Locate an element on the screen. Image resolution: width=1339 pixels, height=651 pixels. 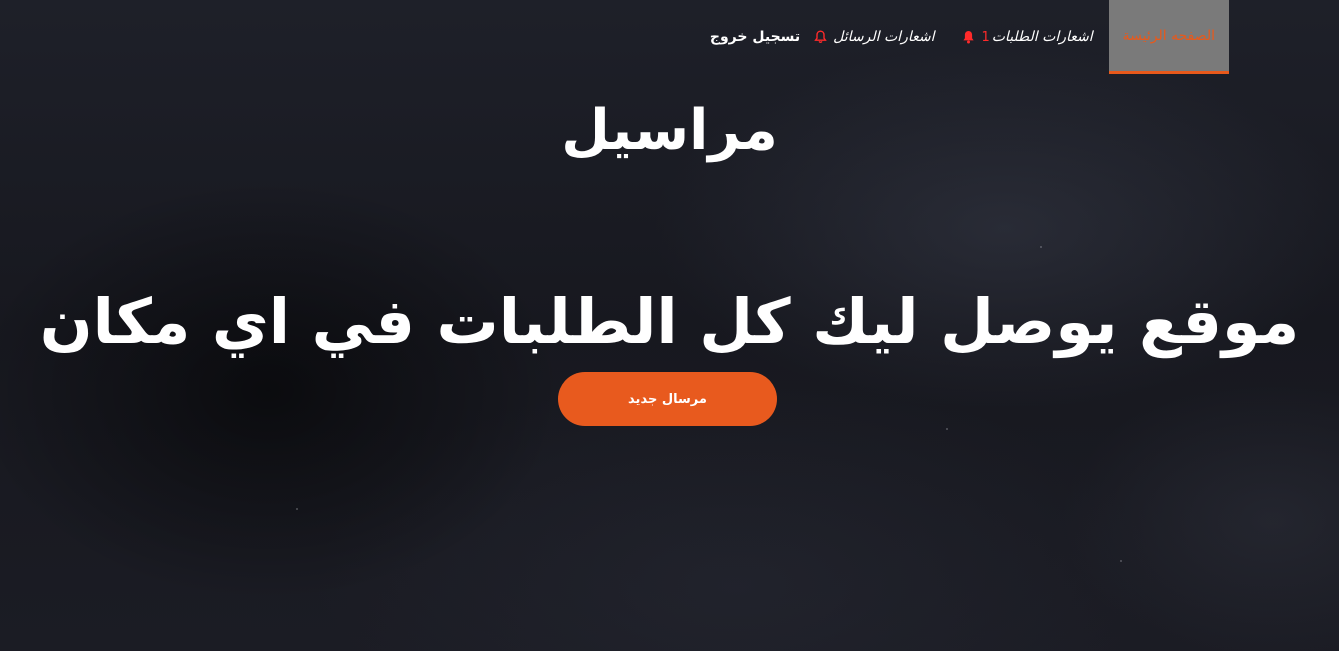
brand-title: مراسيل is located at coordinates (669, 130).